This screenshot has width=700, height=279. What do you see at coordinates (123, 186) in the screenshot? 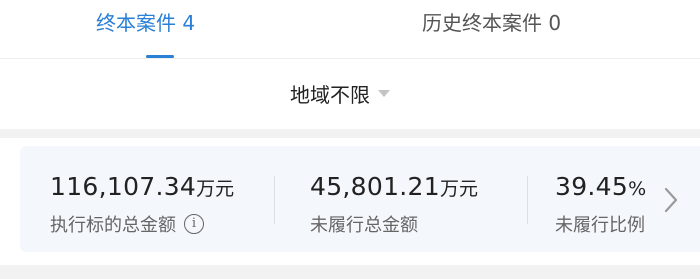
I see `stat-total-amount-number: 116,107.34` at bounding box center [123, 186].